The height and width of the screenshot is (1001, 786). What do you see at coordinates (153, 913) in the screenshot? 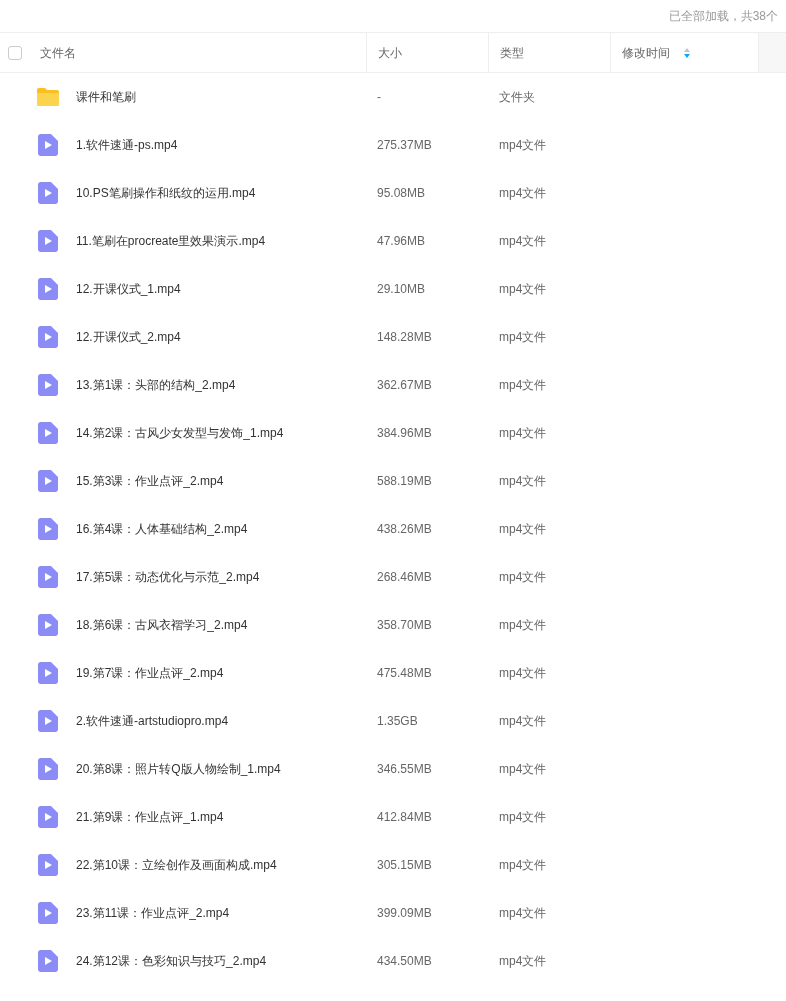
I see `file-name: 23.第11课：作业点评_2.mp4` at bounding box center [153, 913].